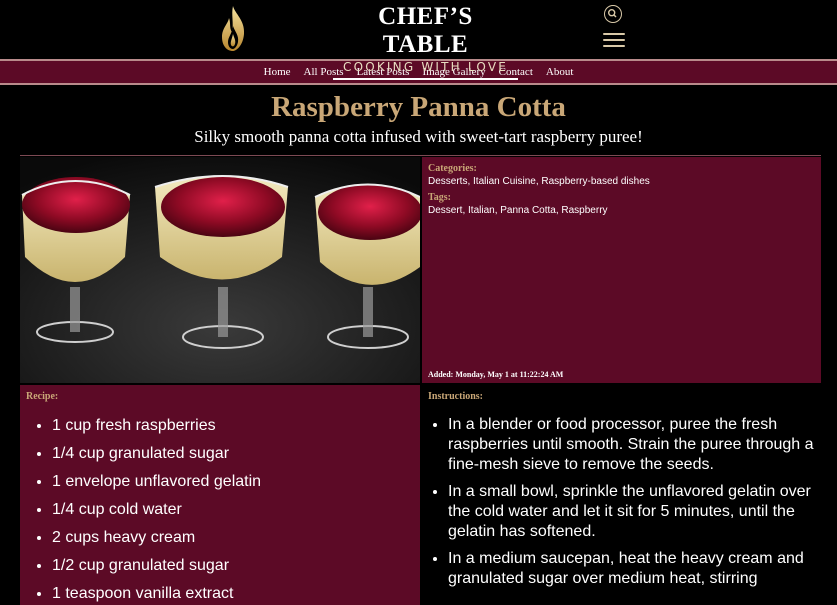 This screenshot has width=837, height=605. I want to click on flame-icon, so click(233, 28).